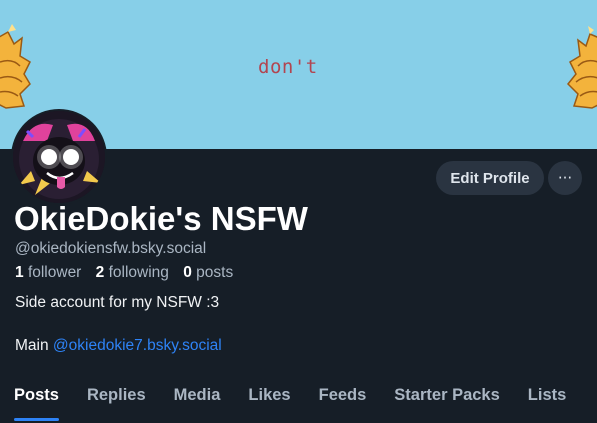 The image size is (597, 423). What do you see at coordinates (100, 272) in the screenshot?
I see `following-count: 2` at bounding box center [100, 272].